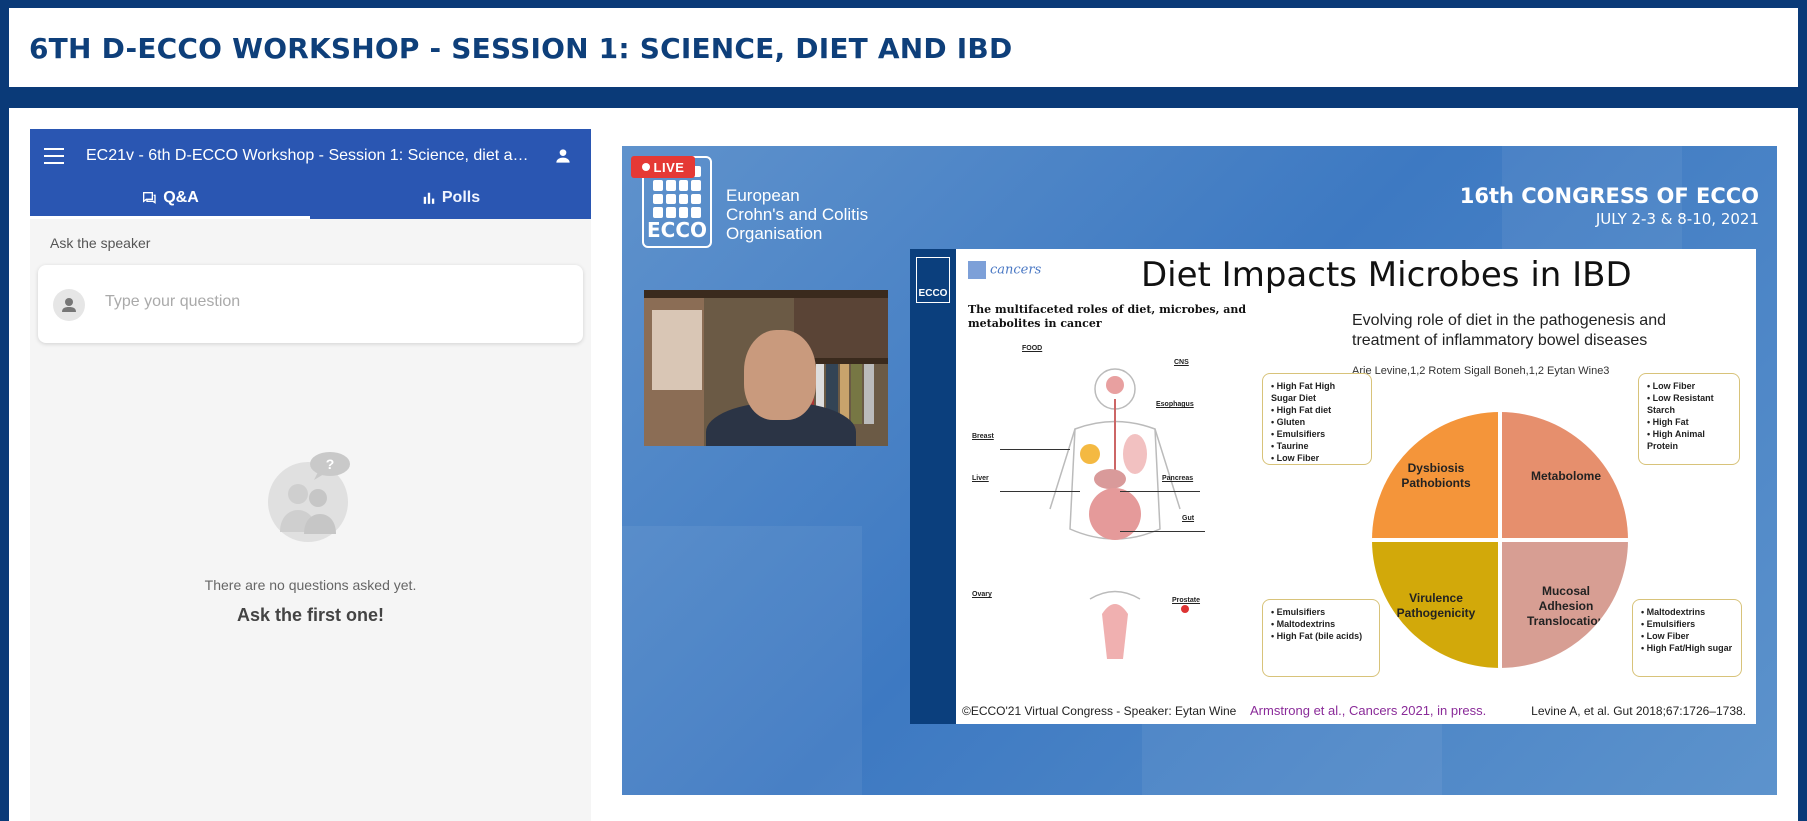  I want to click on organ-label: Liver, so click(980, 478).